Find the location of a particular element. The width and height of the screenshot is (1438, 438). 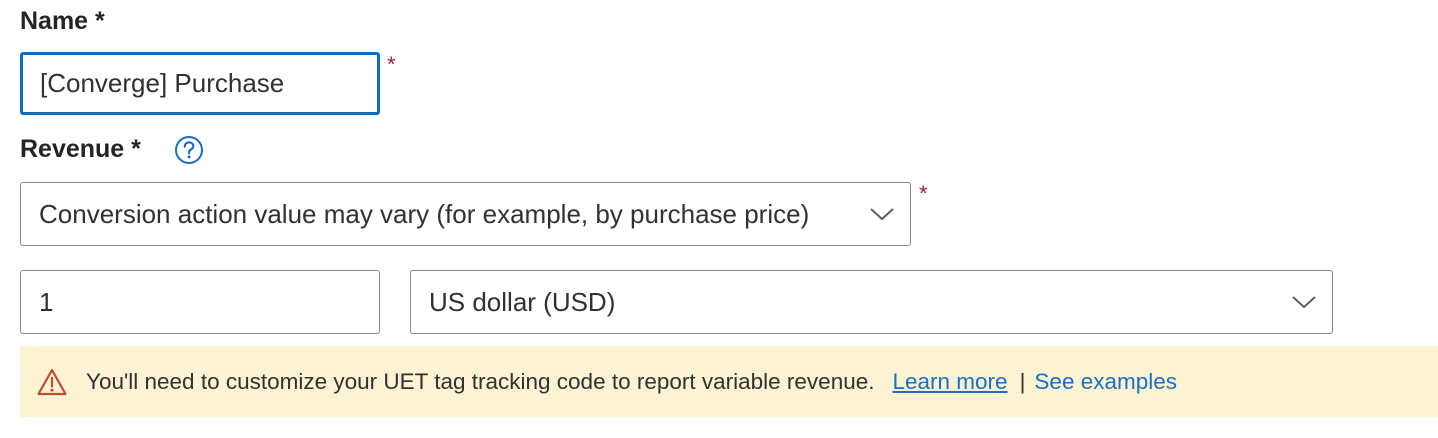

name-label: Name * is located at coordinates (62, 21).